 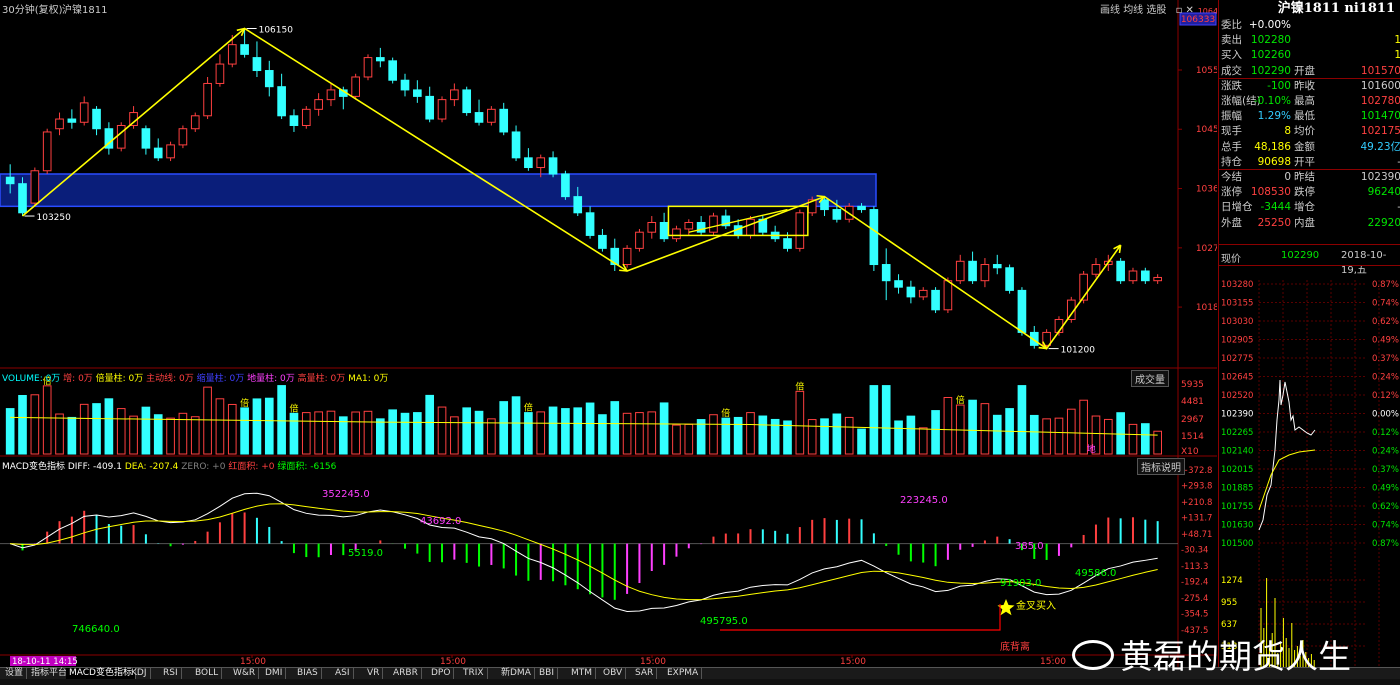 What do you see at coordinates (308, 673) in the screenshot?
I see `indicator-tab: BIAS` at bounding box center [308, 673].